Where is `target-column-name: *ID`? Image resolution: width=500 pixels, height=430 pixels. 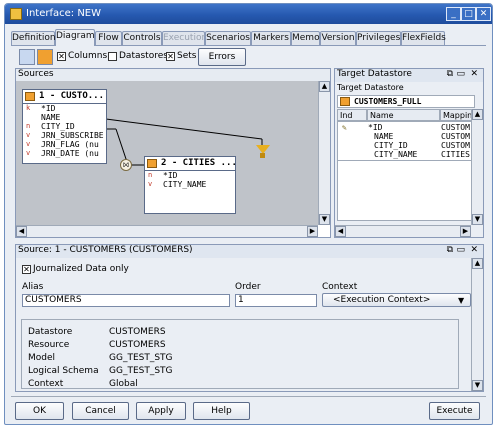
target-column-name: *ID is located at coordinates (404, 127).